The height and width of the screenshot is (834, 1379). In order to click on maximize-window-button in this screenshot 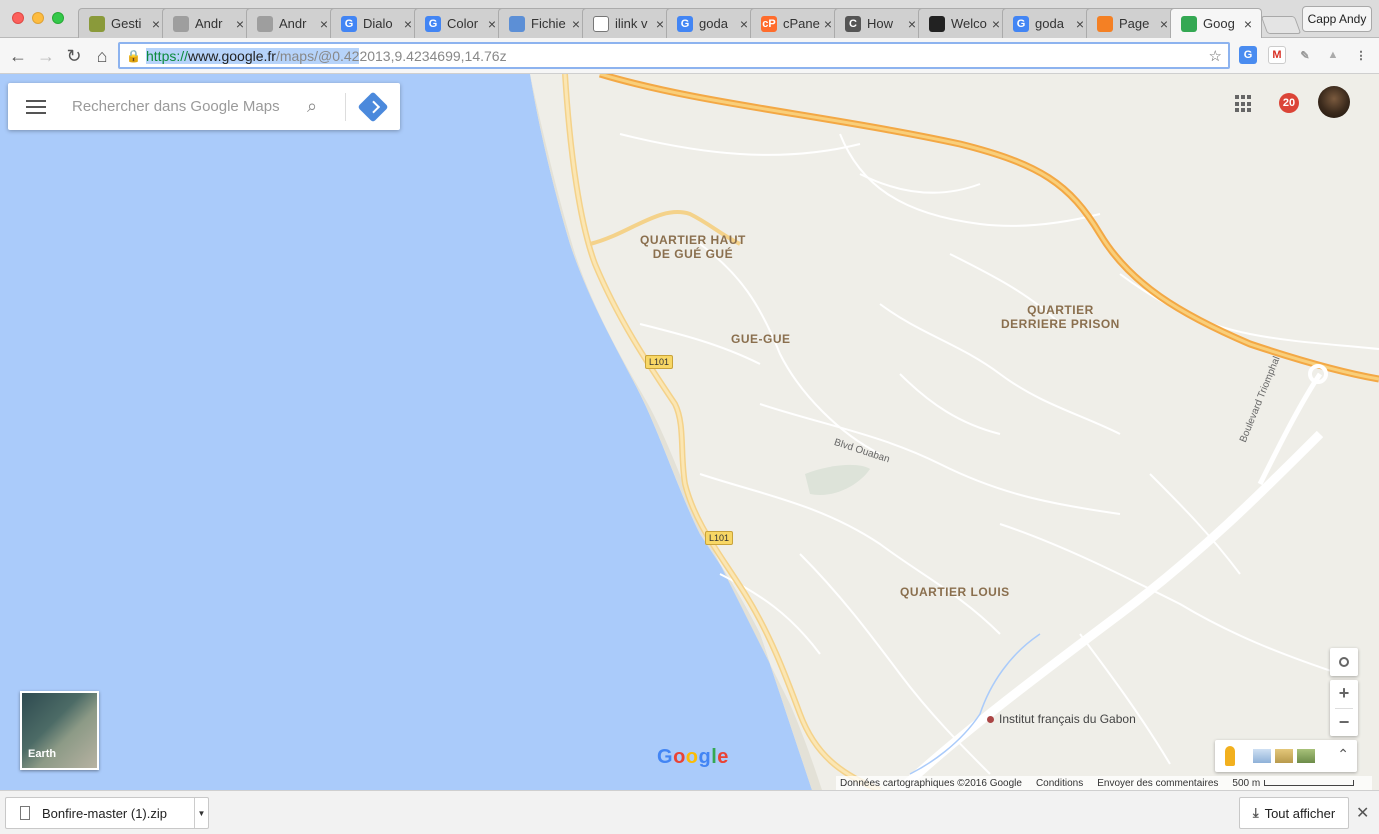, I will do `click(58, 18)`.